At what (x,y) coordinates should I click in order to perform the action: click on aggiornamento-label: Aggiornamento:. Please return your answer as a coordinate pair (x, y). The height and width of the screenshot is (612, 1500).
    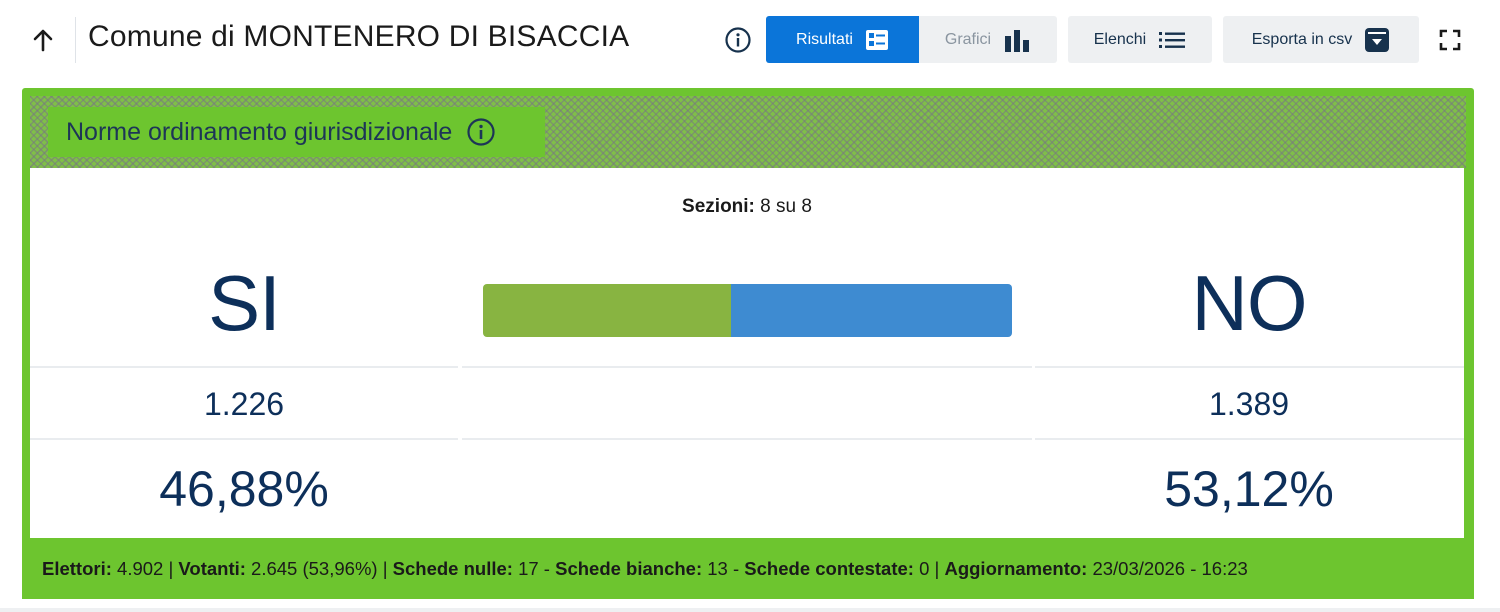
    Looking at the image, I should click on (1016, 568).